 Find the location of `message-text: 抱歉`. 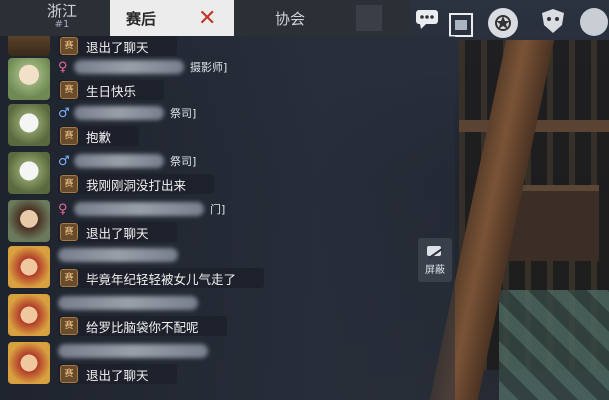

message-text: 抱歉 is located at coordinates (99, 137).